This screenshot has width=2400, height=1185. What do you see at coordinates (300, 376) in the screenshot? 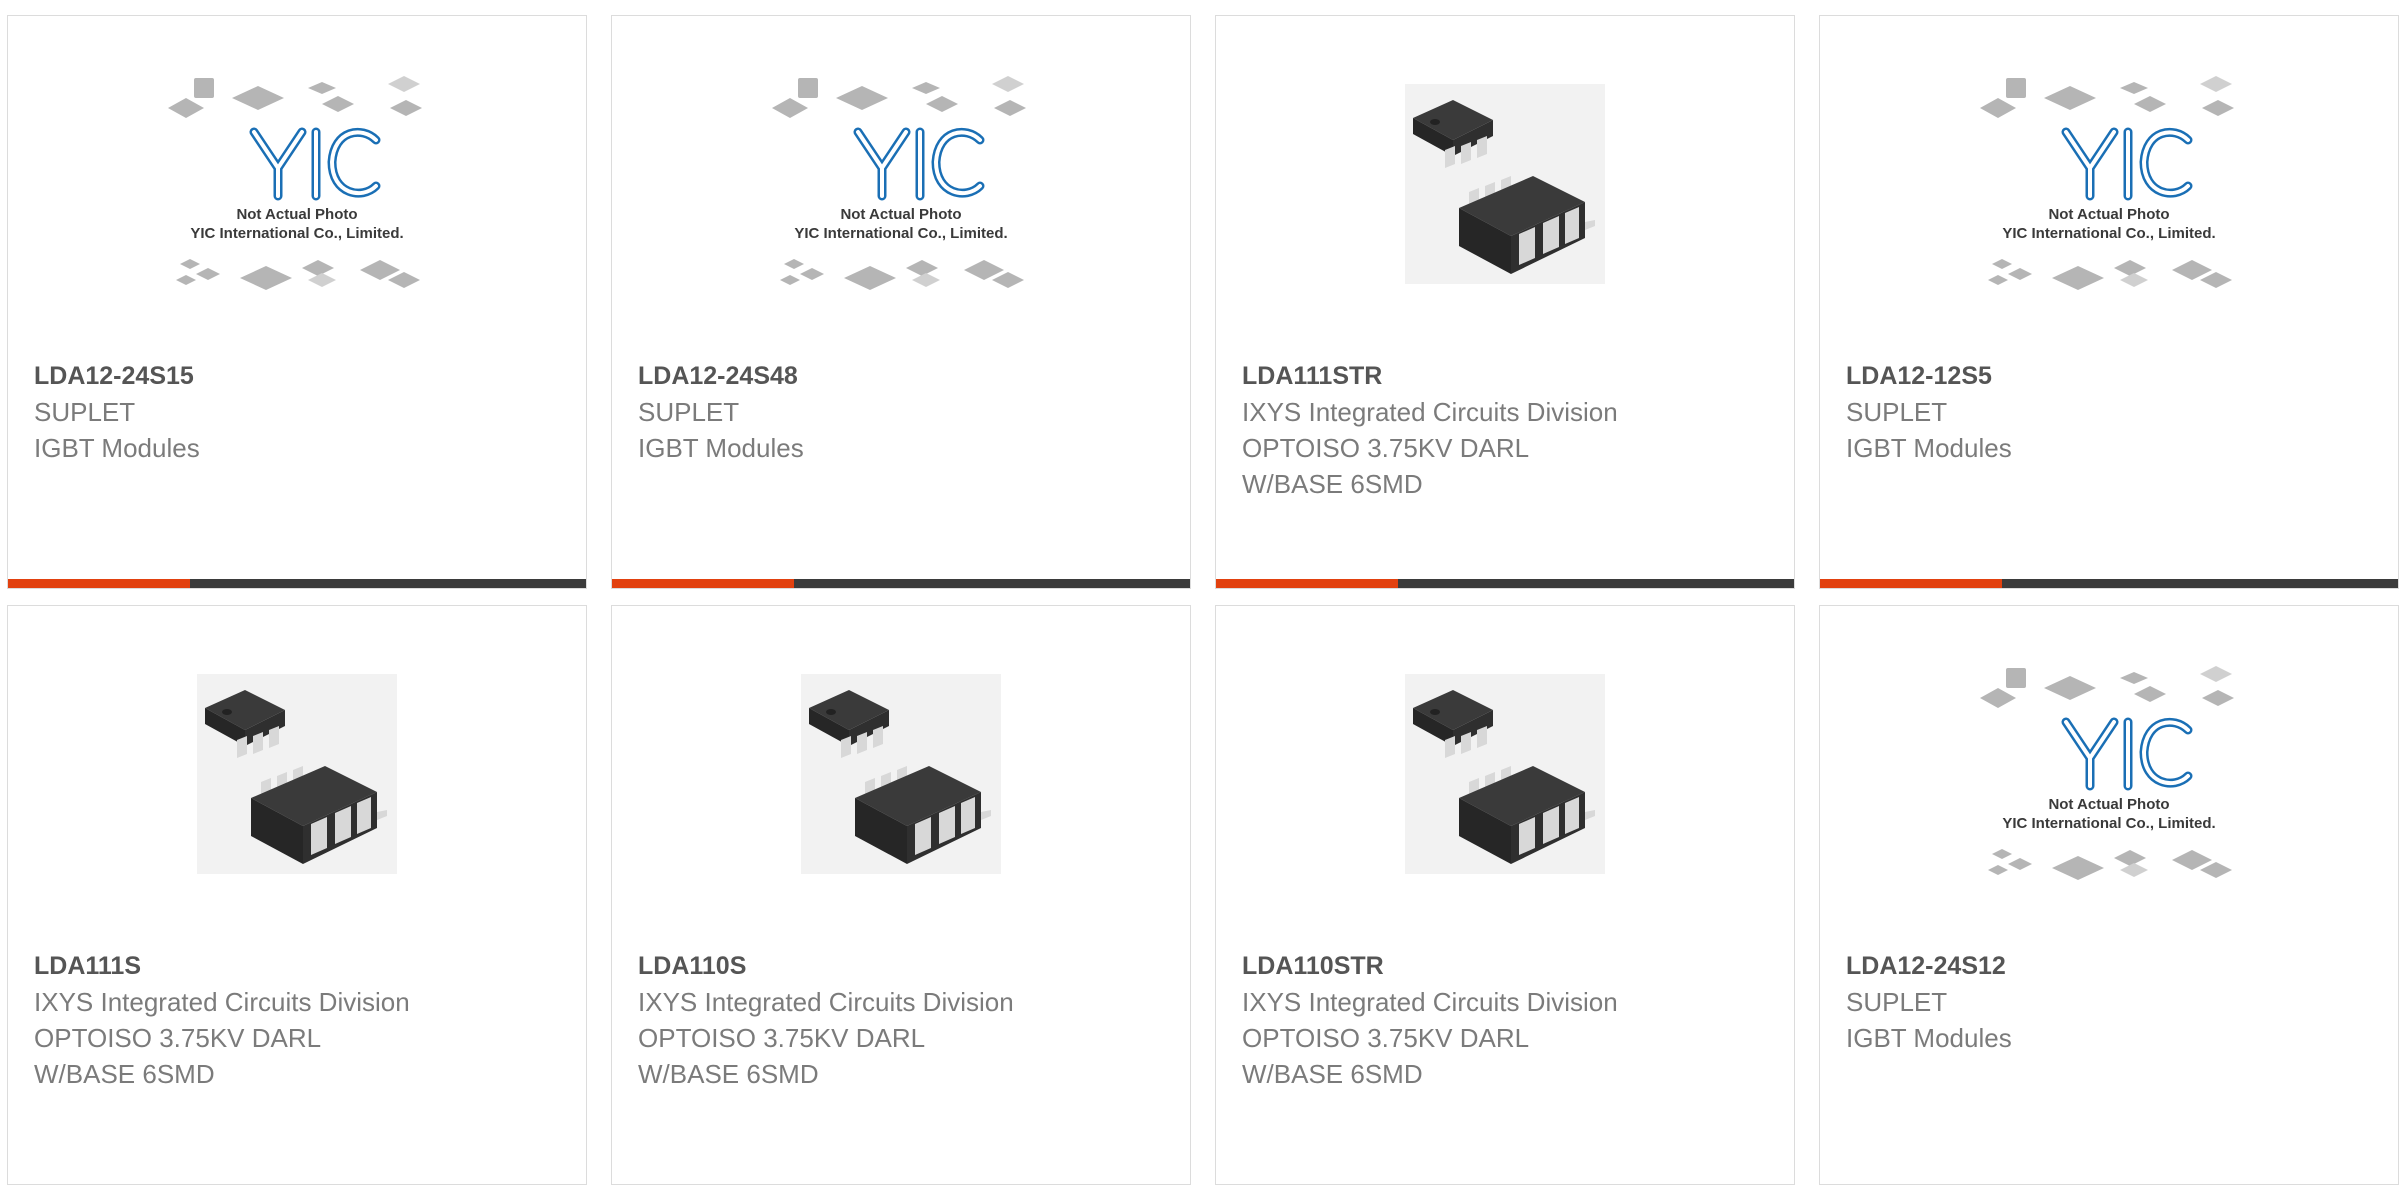
I see `part-number-link: LDA12-24S15` at bounding box center [300, 376].